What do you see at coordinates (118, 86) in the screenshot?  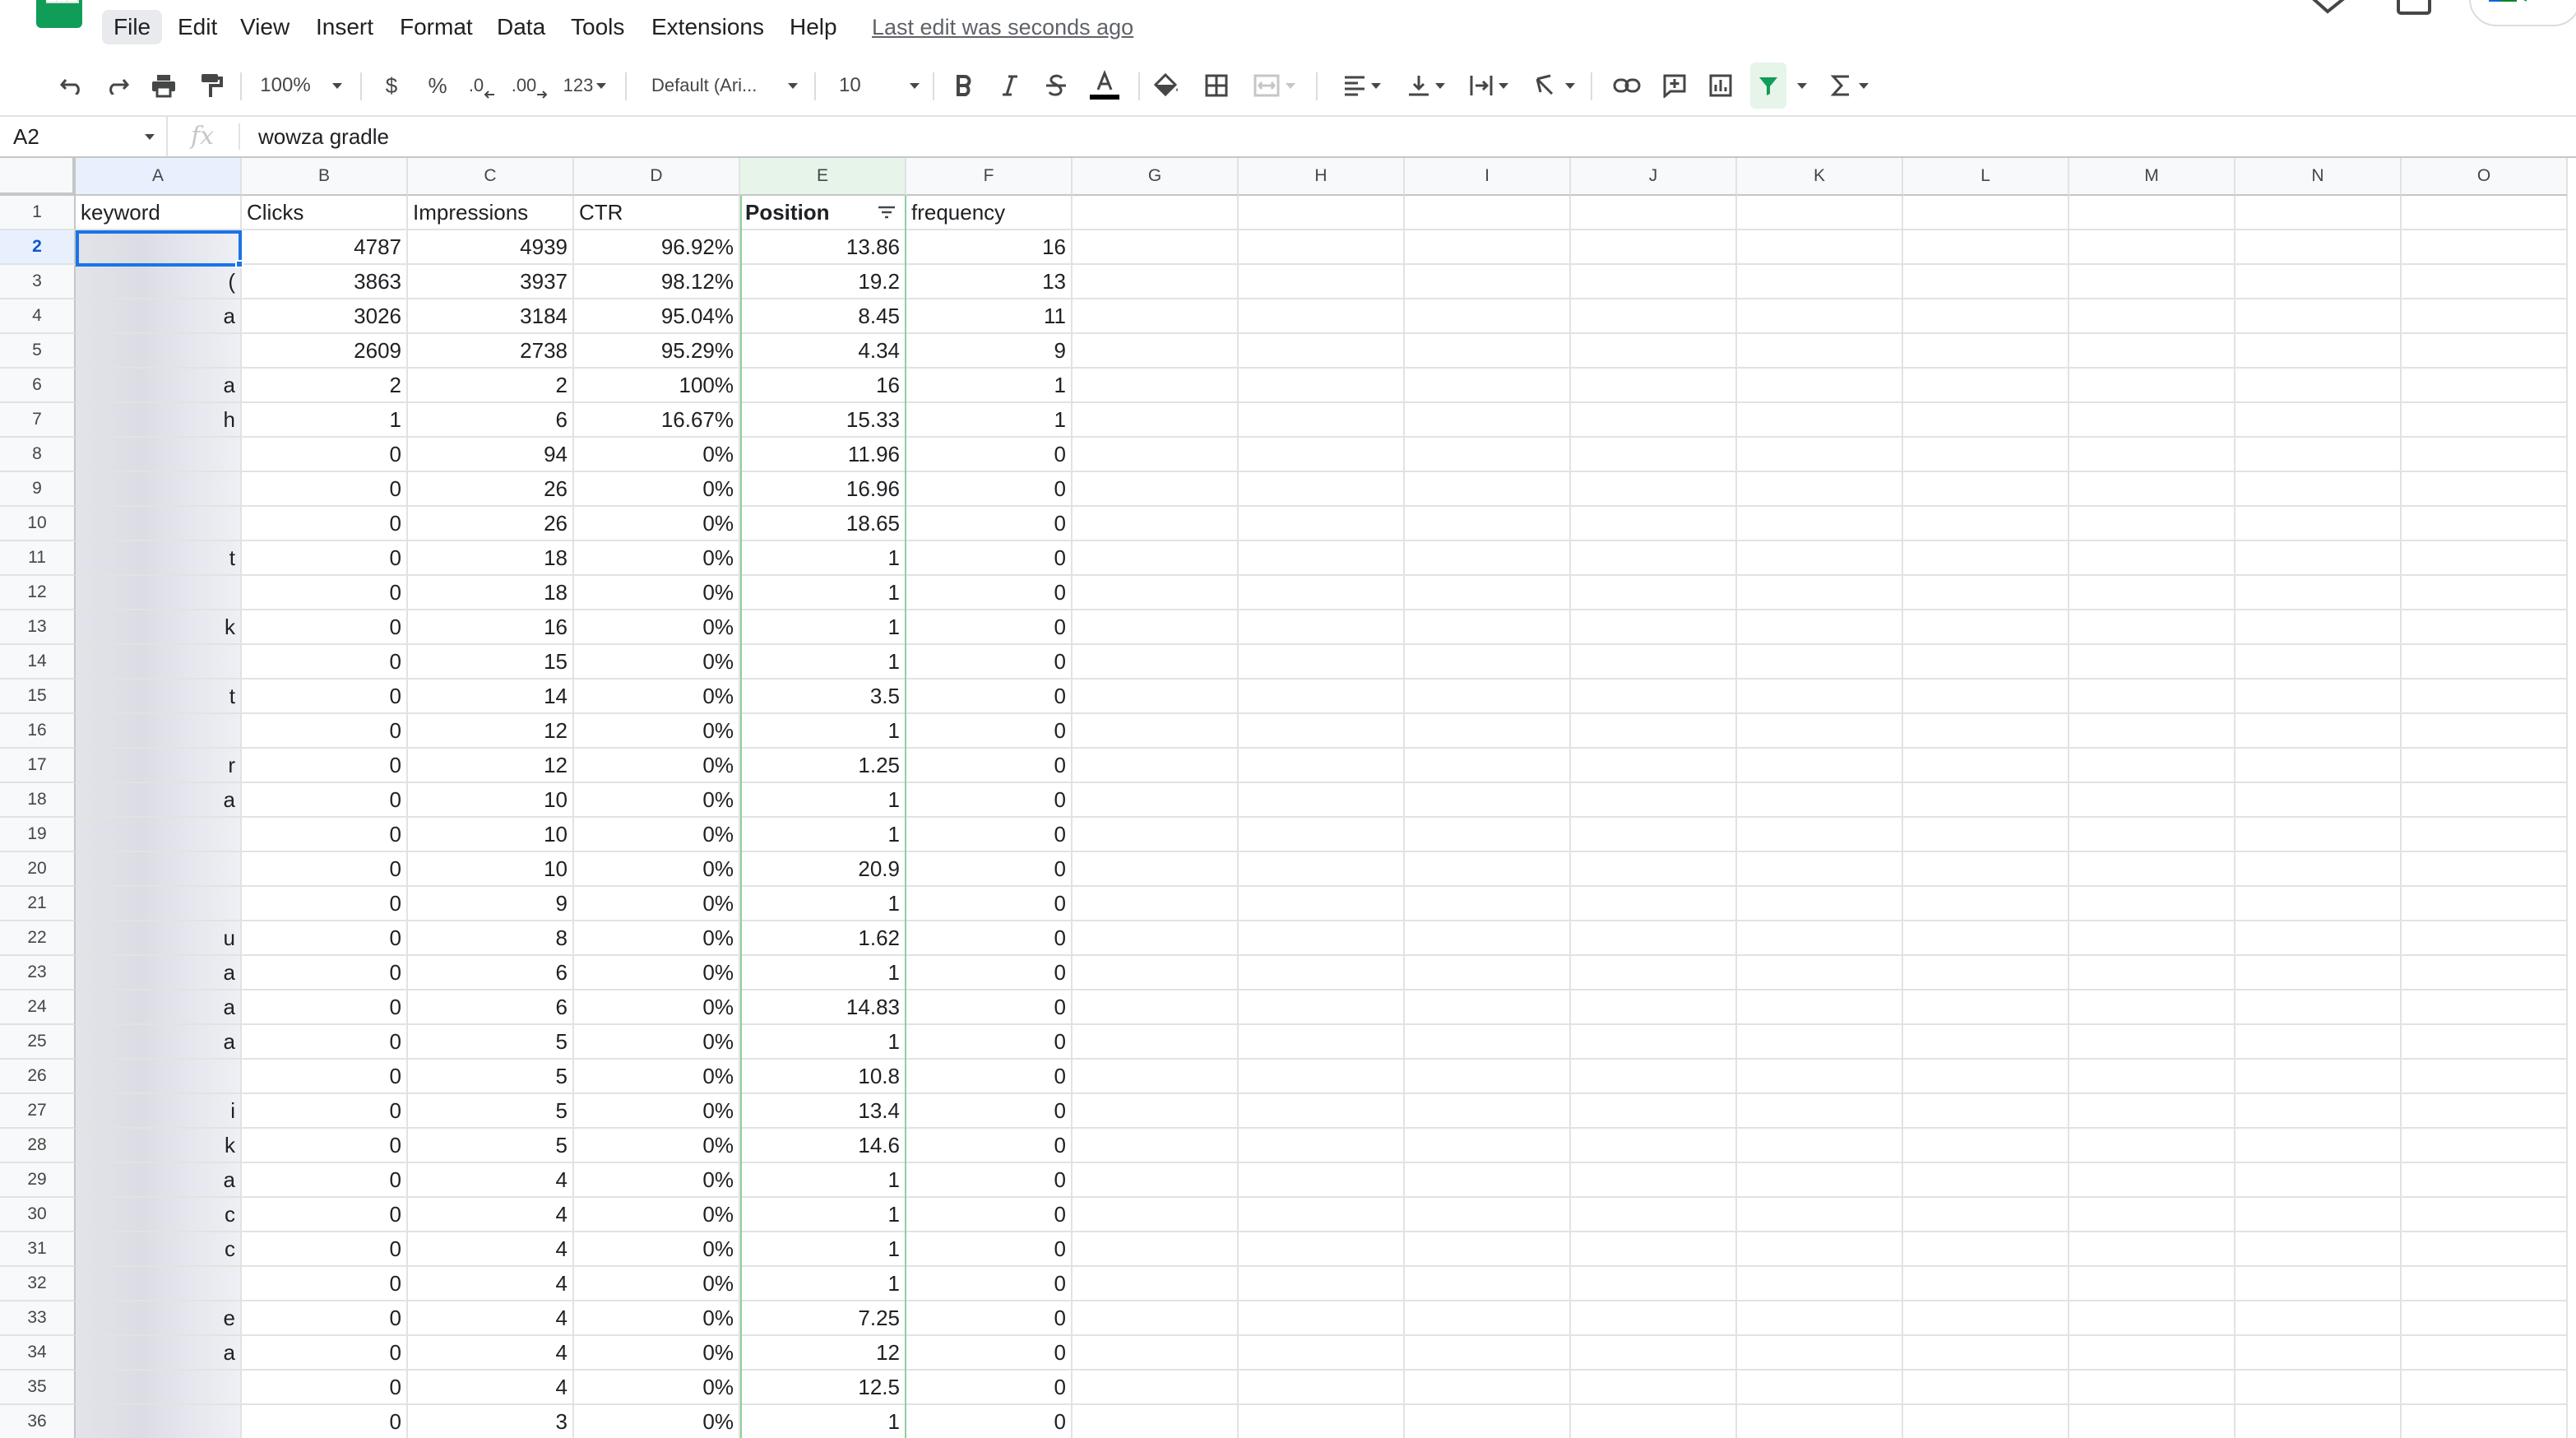 I see `redo-button` at bounding box center [118, 86].